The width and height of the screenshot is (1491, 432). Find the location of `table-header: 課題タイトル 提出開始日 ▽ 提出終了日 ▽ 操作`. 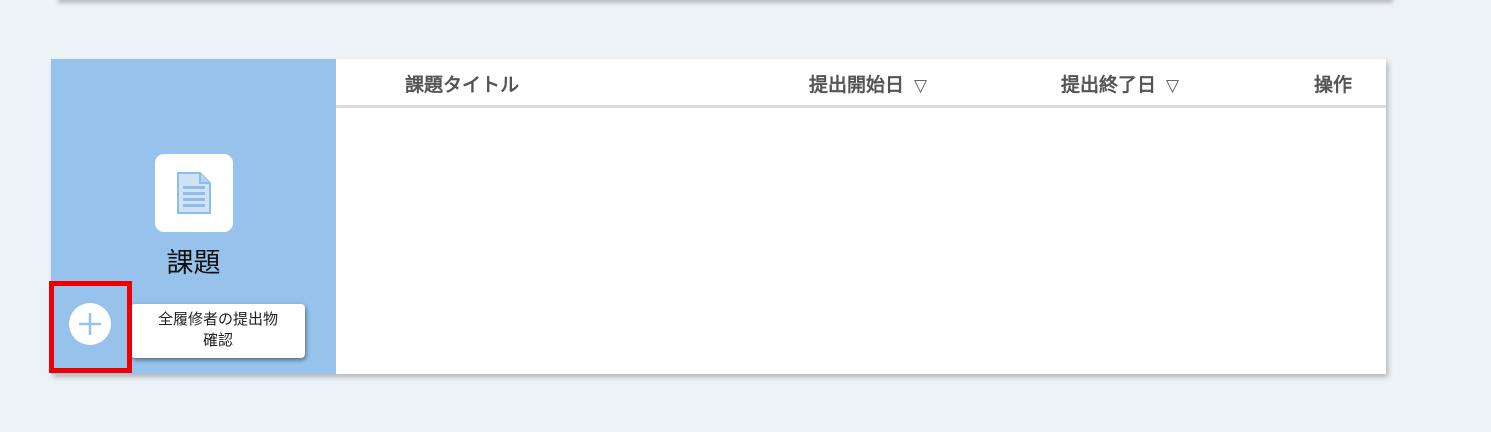

table-header: 課題タイトル 提出開始日 ▽ 提出終了日 ▽ 操作 is located at coordinates (861, 83).